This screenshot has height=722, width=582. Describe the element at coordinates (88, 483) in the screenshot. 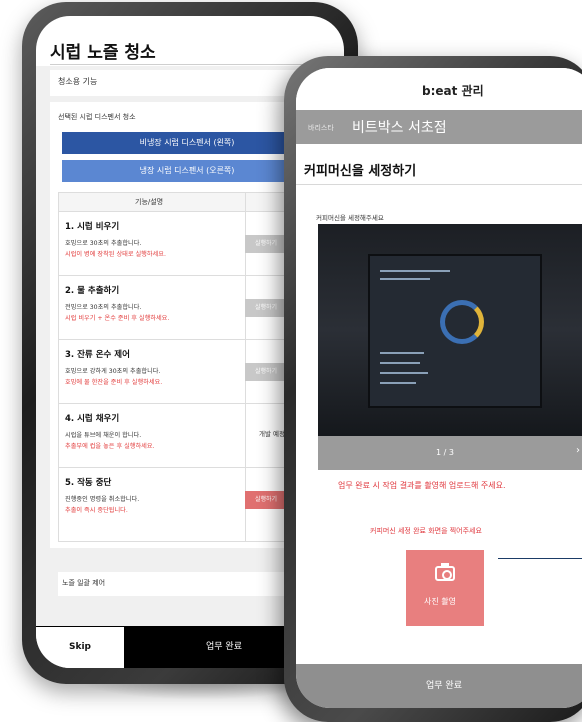

I see `row-title: 5. 작동 중단` at that location.